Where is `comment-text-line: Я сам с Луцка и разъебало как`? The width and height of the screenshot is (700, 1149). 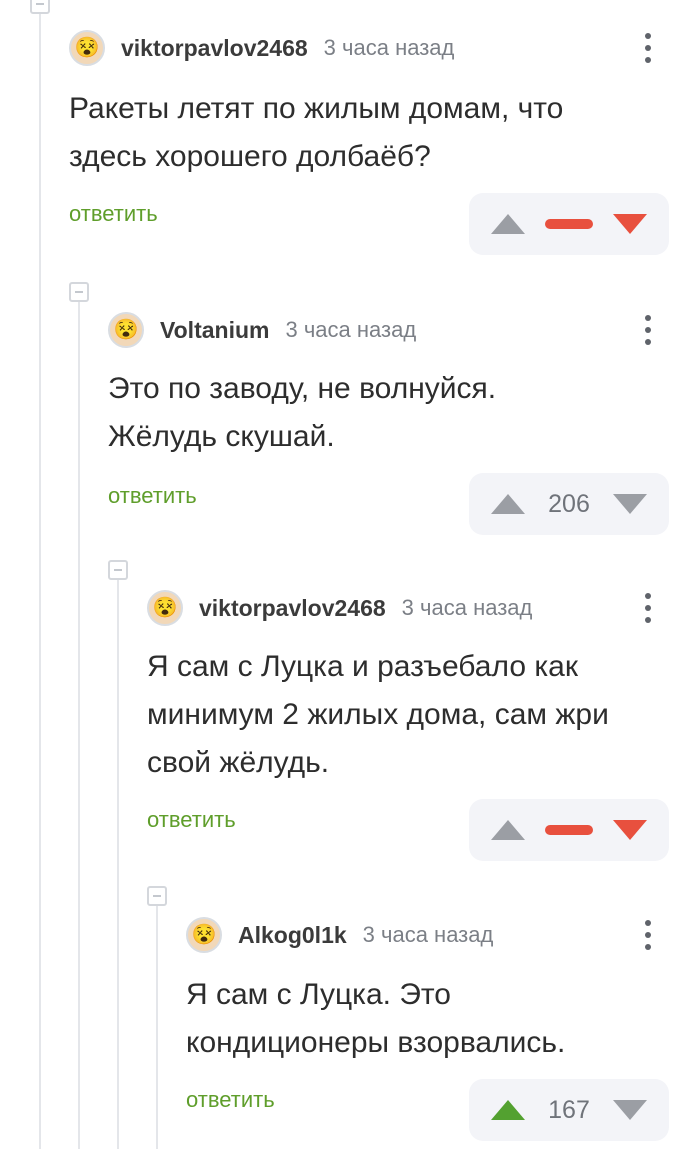
comment-text-line: Я сам с Луцка и разъебало как is located at coordinates (362, 666).